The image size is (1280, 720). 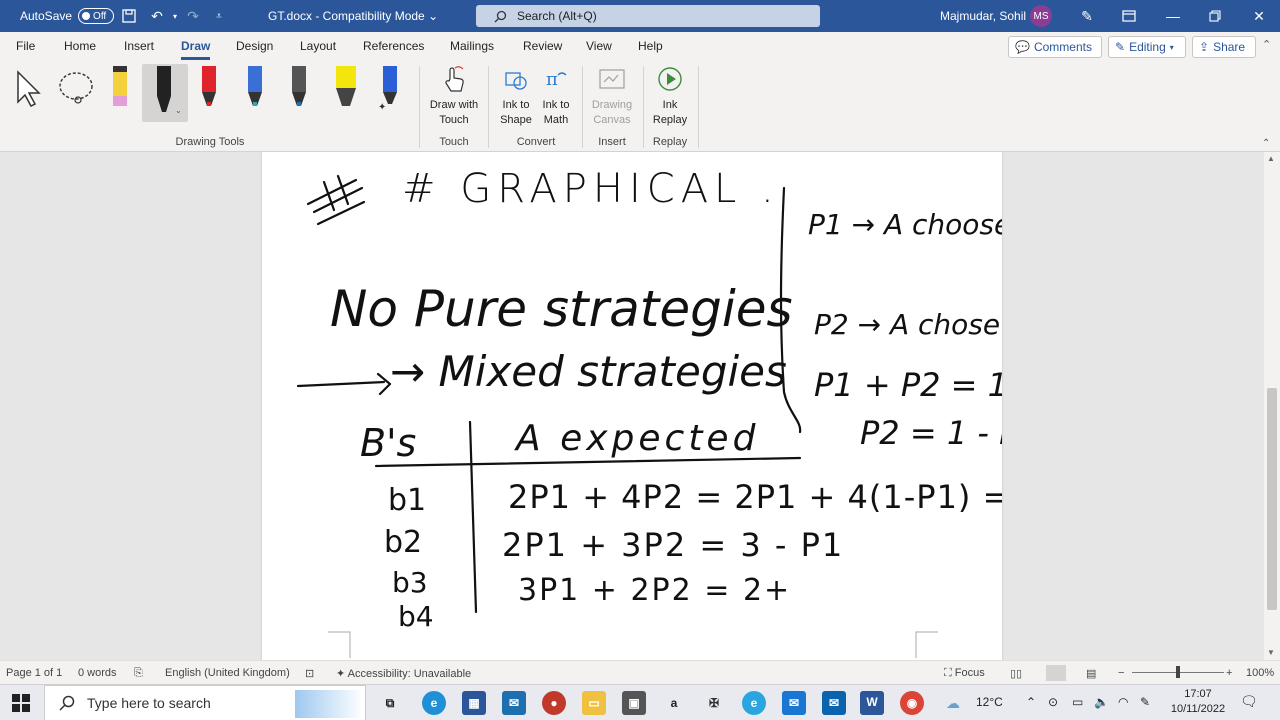 I want to click on draw-with-touch-button: Draw with Touch, so click(x=454, y=96).